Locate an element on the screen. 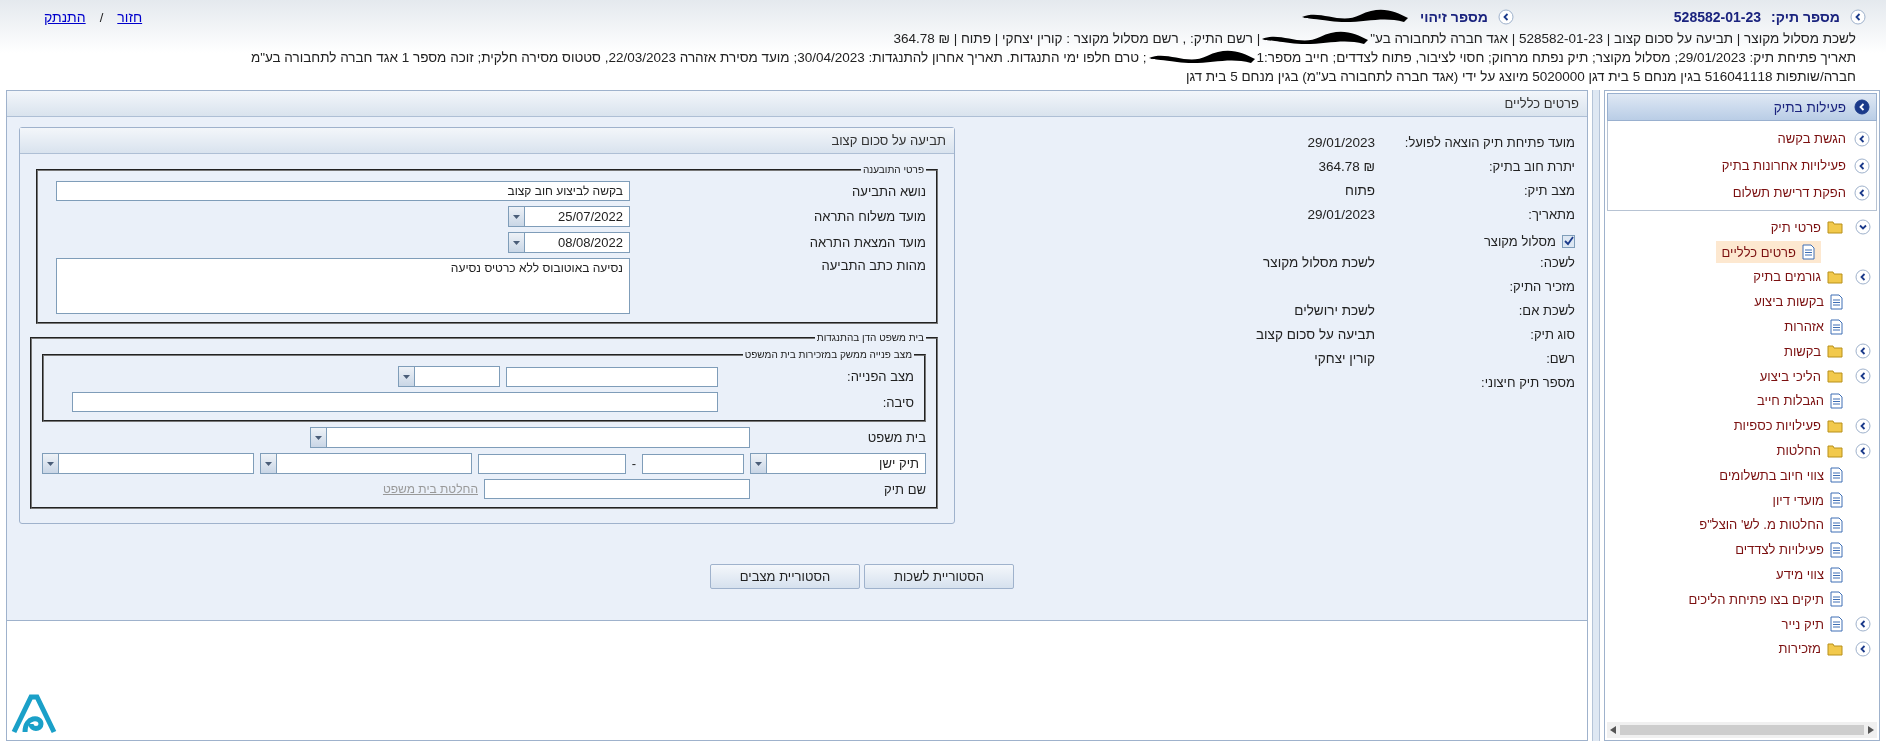  case-number: 528582-01-23 is located at coordinates (1717, 17).